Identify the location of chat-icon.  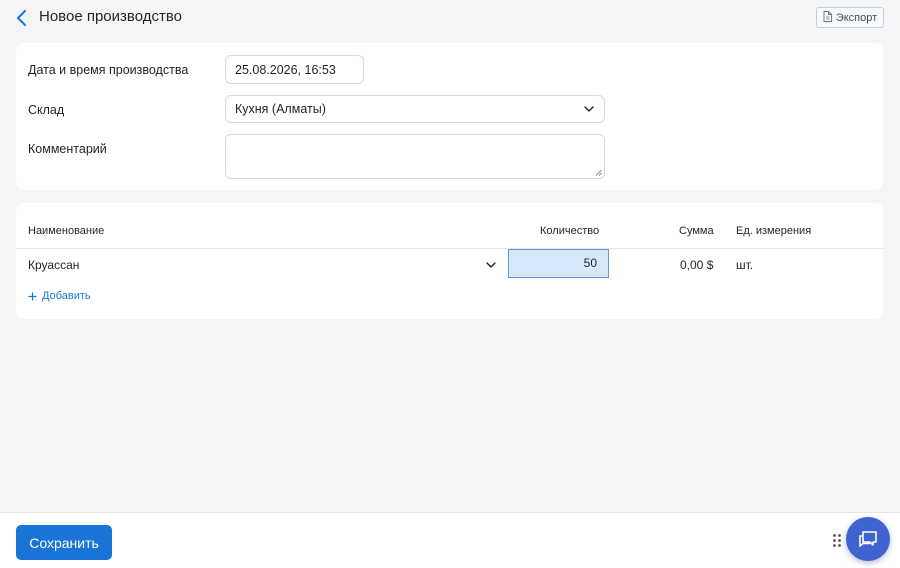
(868, 539).